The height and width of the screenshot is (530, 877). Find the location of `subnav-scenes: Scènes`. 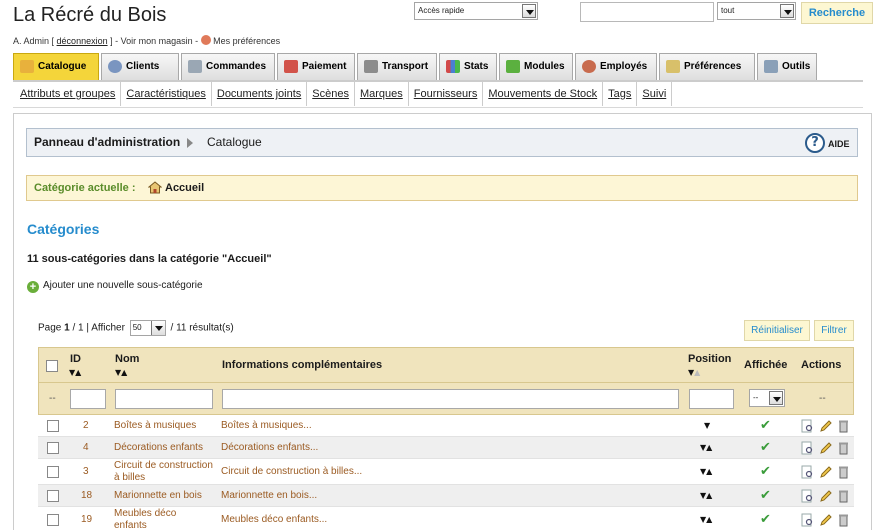

subnav-scenes: Scènes is located at coordinates (331, 94).